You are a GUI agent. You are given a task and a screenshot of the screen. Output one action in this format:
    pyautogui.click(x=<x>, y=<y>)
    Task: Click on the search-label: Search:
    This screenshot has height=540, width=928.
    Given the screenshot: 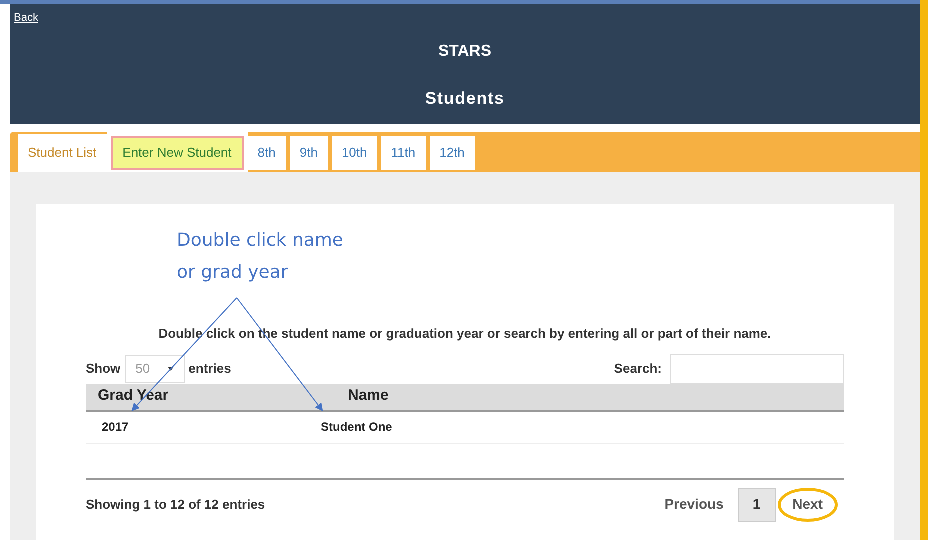 What is the action you would take?
    pyautogui.click(x=638, y=369)
    